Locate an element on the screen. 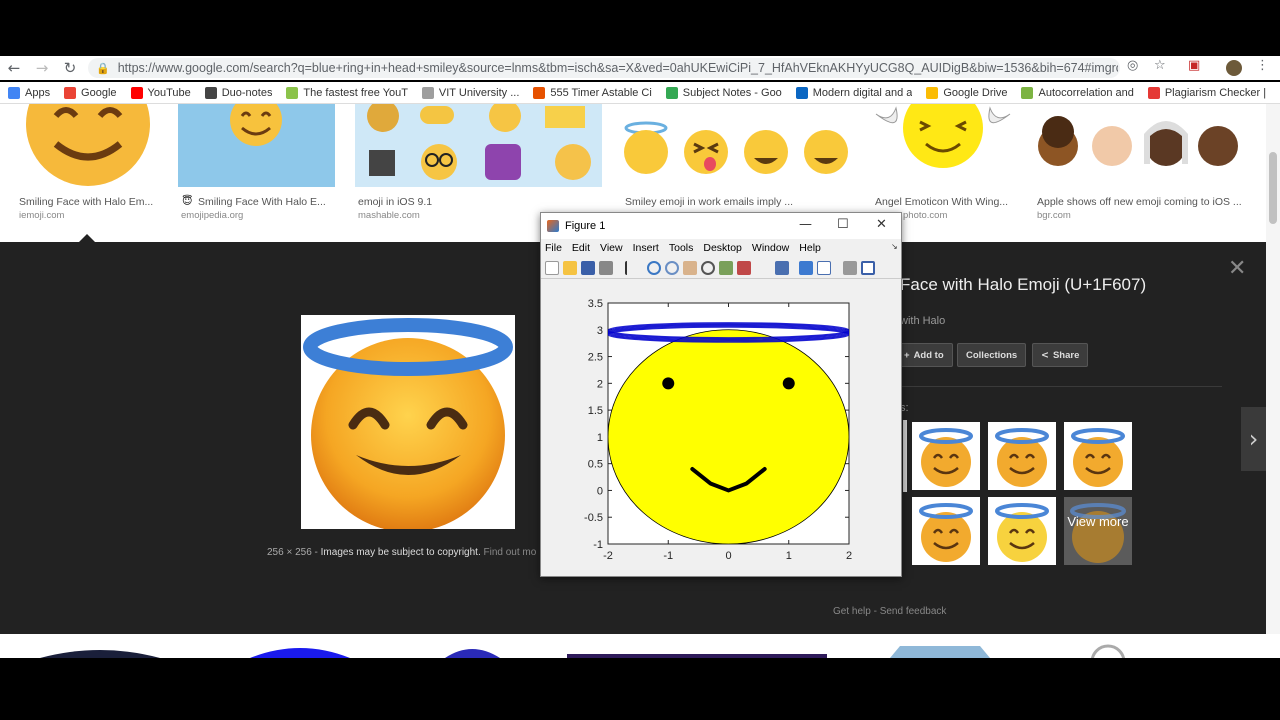 The image size is (1280, 720). figure-menu-tools: Tools is located at coordinates (681, 248).